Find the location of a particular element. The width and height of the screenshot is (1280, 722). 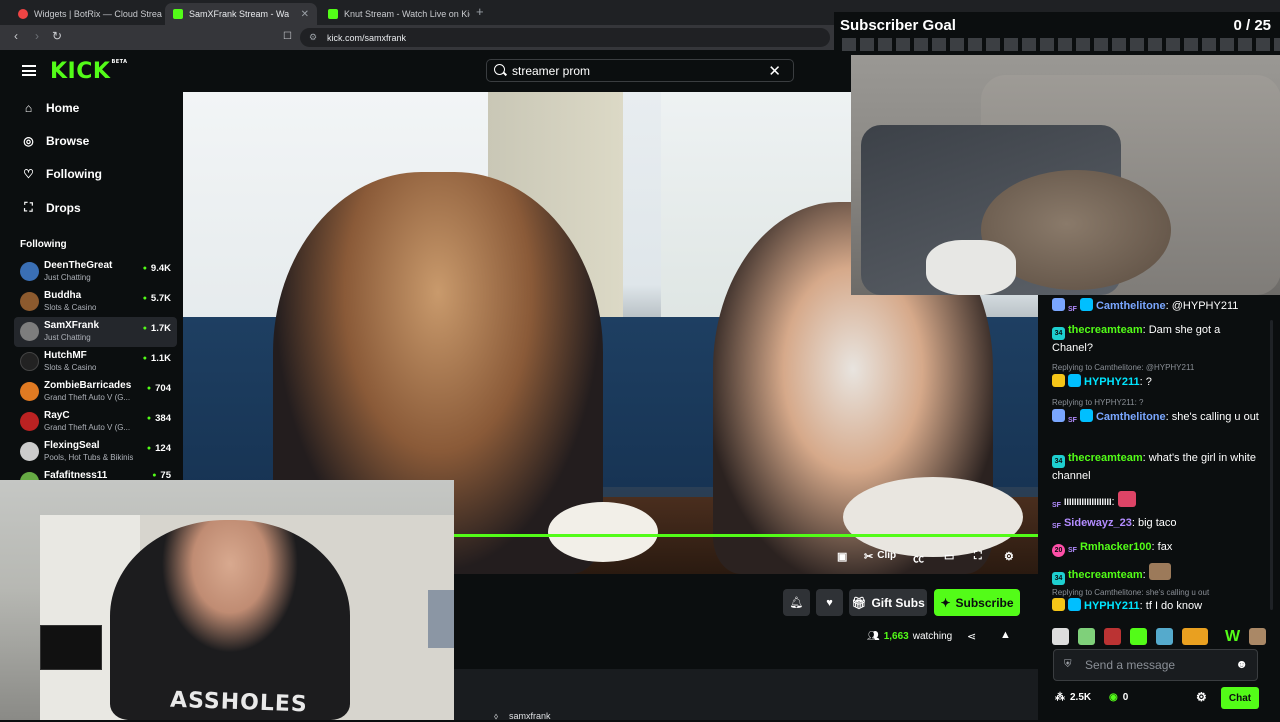

theater-mode-icon: ▣ is located at coordinates (842, 556).